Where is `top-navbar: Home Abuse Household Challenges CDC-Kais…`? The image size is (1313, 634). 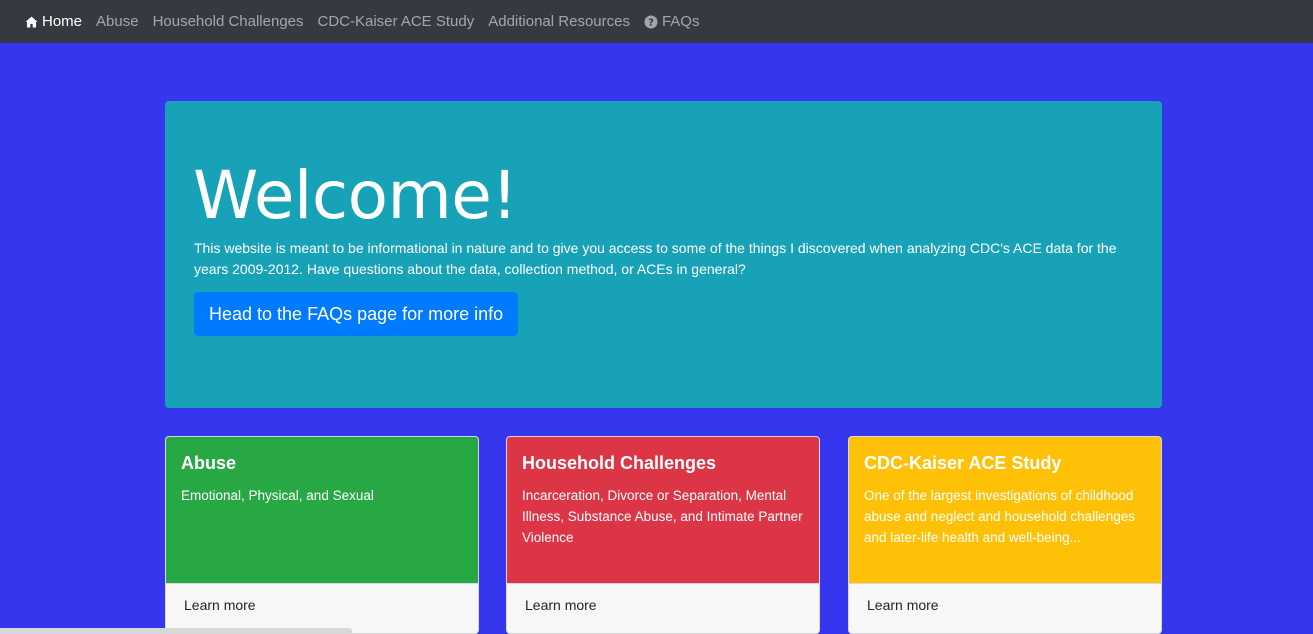 top-navbar: Home Abuse Household Challenges CDC-Kais… is located at coordinates (656, 21).